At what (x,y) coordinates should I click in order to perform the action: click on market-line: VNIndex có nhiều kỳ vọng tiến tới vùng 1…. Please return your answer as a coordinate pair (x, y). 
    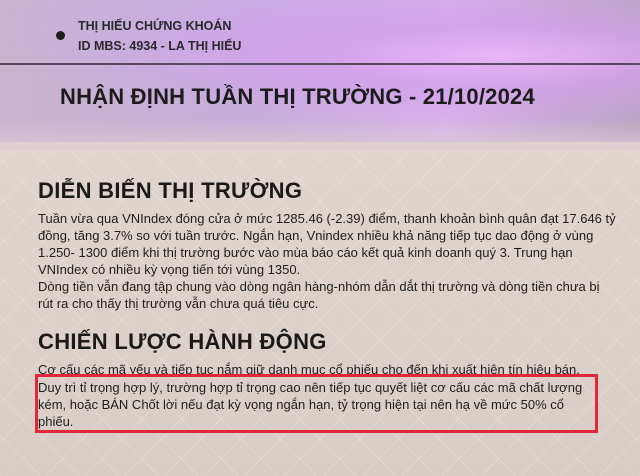
    Looking at the image, I should click on (169, 269).